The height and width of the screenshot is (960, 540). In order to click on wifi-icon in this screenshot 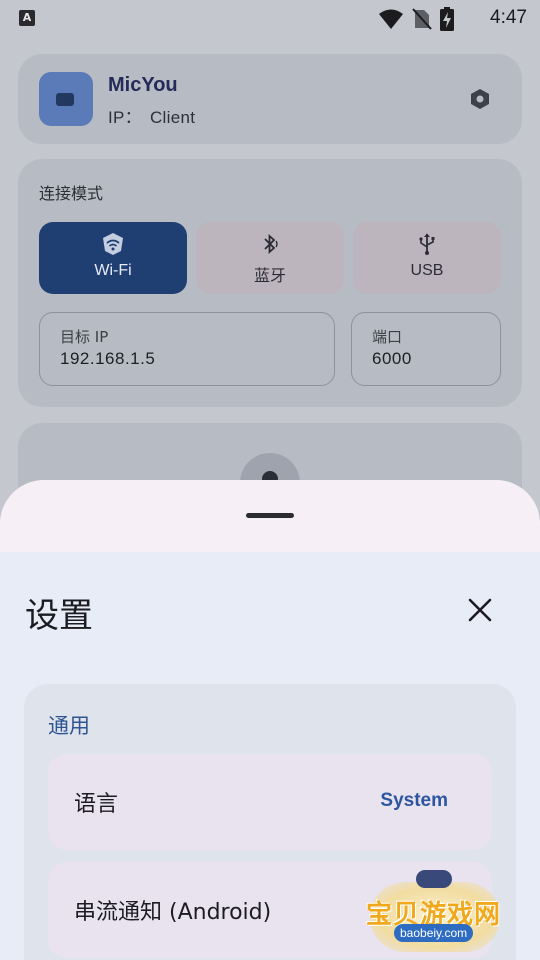, I will do `click(391, 19)`.